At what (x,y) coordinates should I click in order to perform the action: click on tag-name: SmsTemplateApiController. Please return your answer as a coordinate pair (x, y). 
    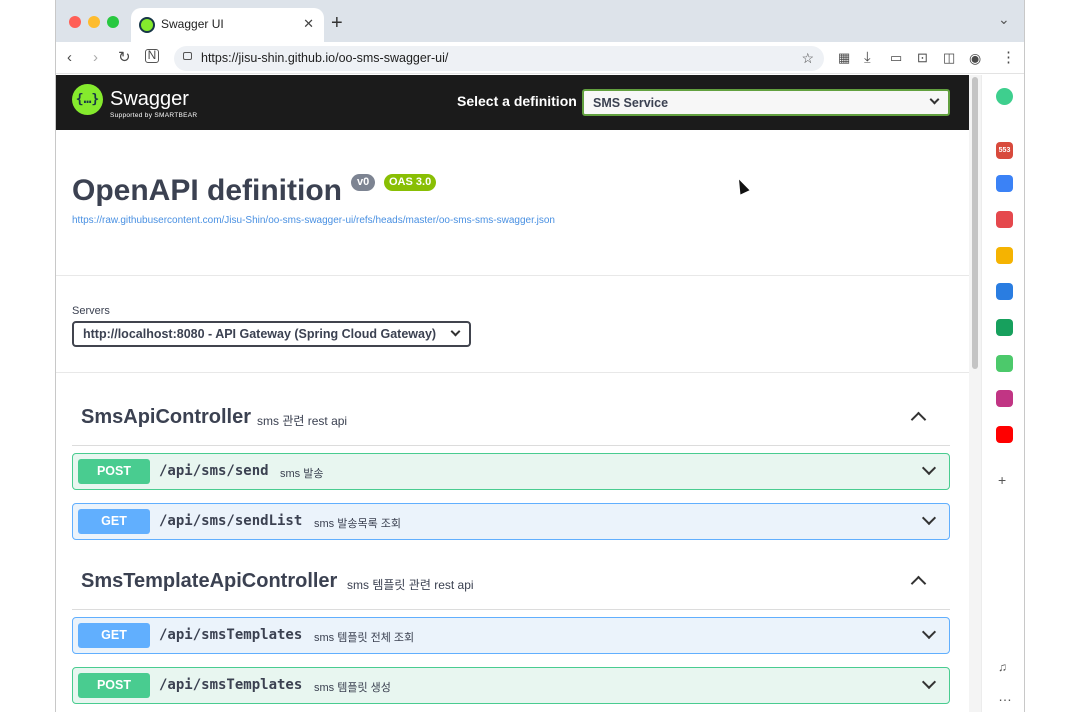
    Looking at the image, I should click on (209, 581).